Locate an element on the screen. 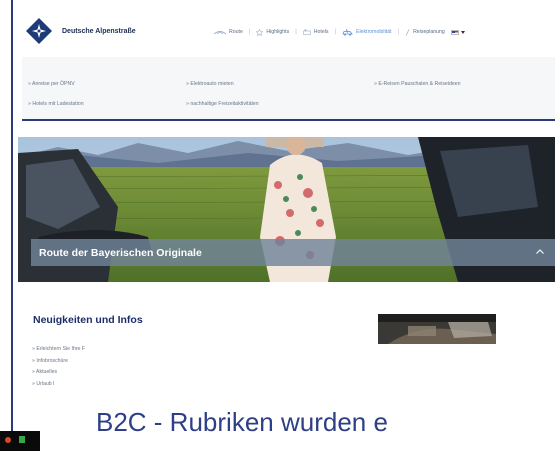 The width and height of the screenshot is (555, 451). news-thumbnail is located at coordinates (437, 329).